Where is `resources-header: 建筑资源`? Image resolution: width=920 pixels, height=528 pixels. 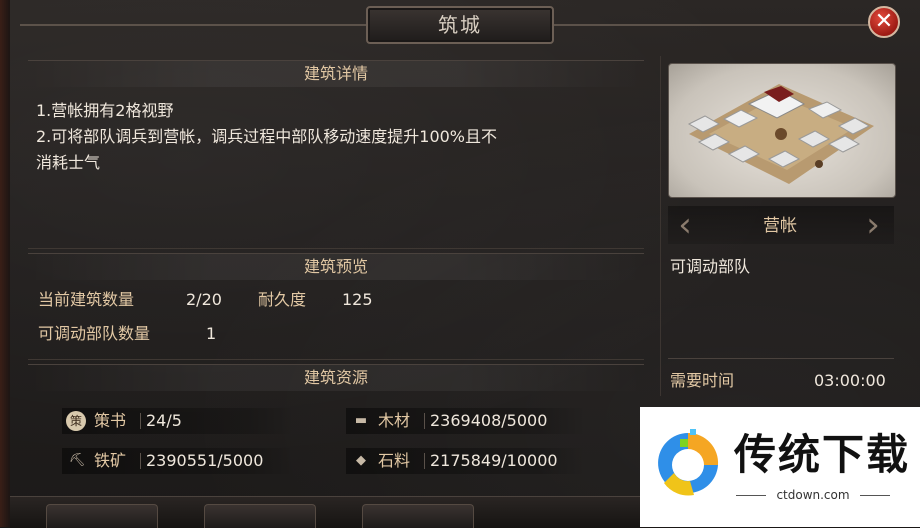 resources-header: 建筑资源 is located at coordinates (336, 377).